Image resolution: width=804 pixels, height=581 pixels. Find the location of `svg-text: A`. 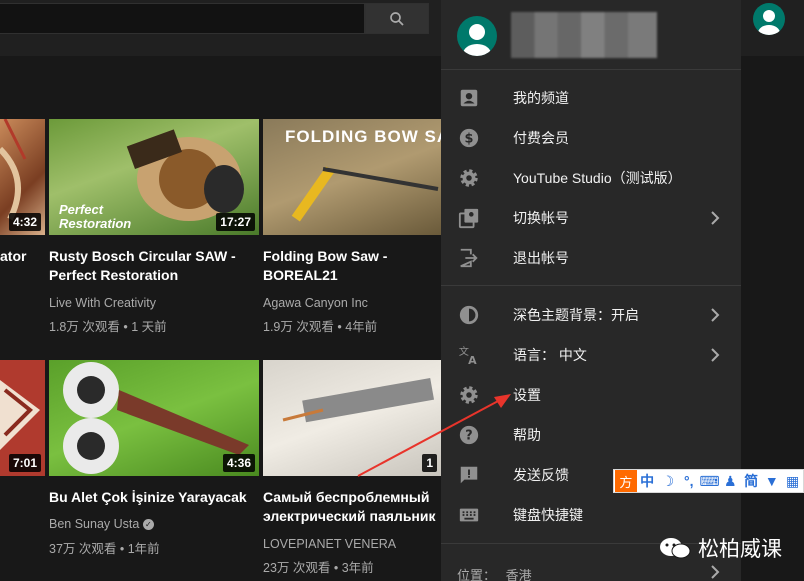

svg-text: A is located at coordinates (472, 360).